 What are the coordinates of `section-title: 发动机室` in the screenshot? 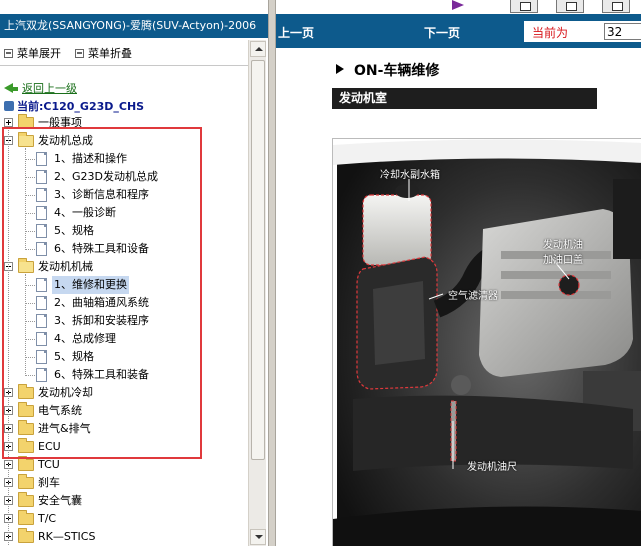 It's located at (464, 98).